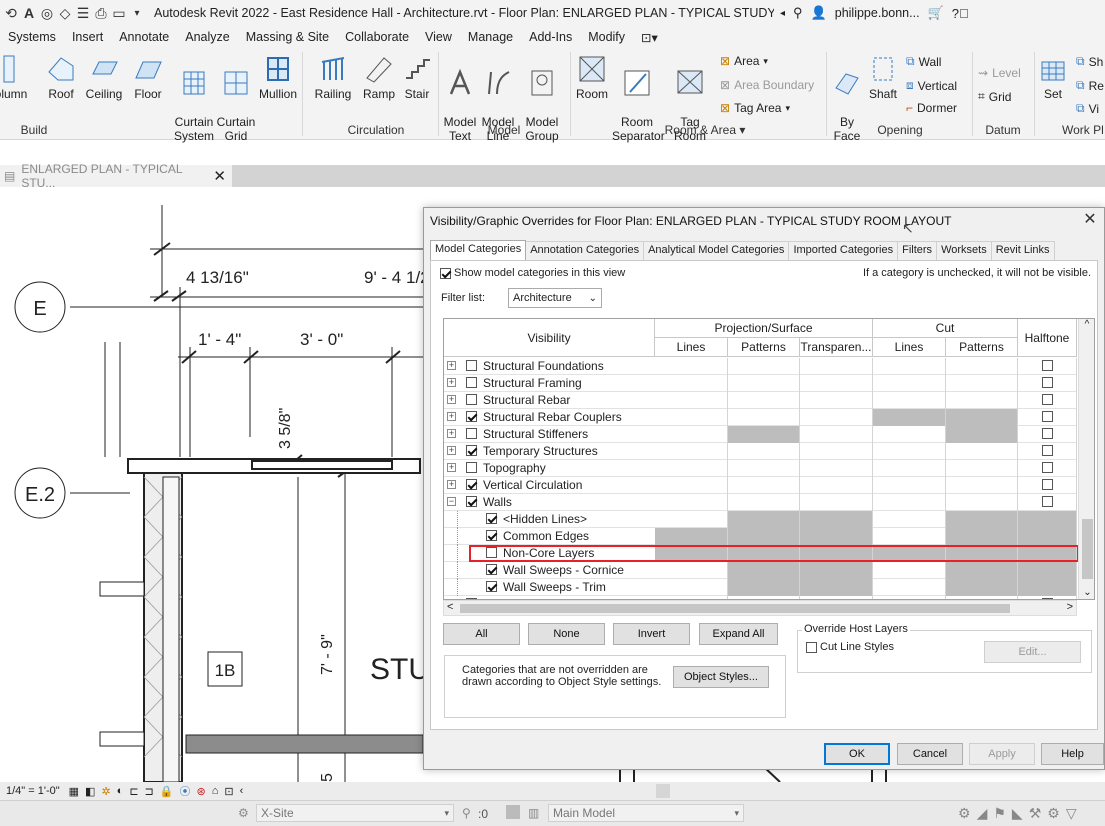  What do you see at coordinates (566, 634) in the screenshot?
I see `none-button: None` at bounding box center [566, 634].